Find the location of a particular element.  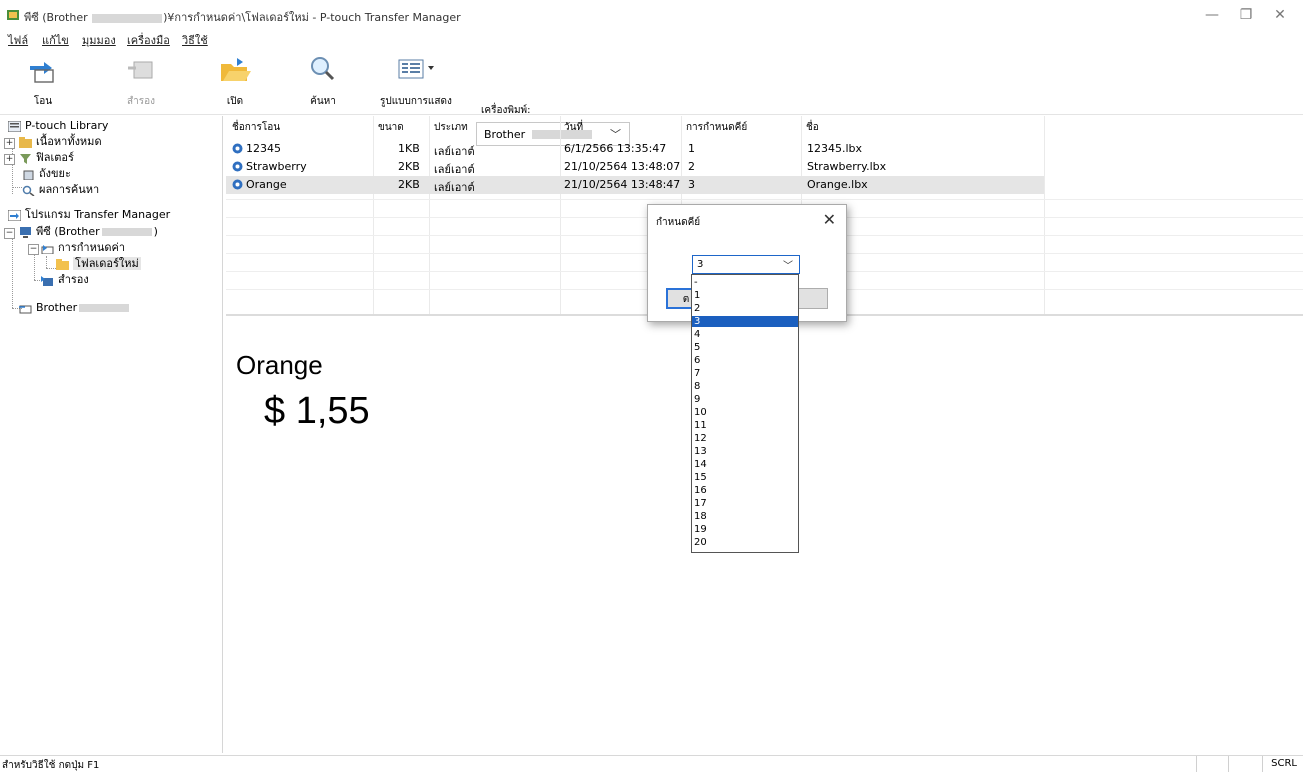

menu-help: วิธีใช้ is located at coordinates (195, 40).